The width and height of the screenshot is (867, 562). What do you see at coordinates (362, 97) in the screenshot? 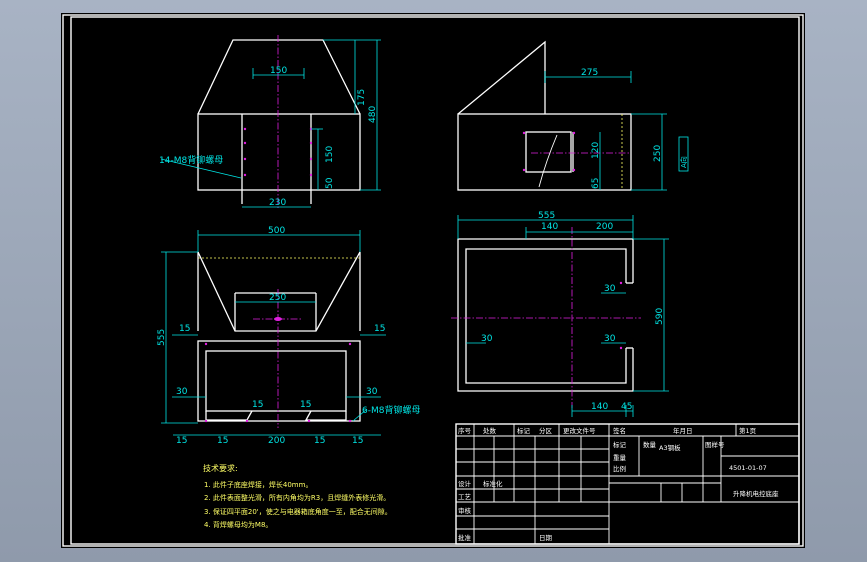
I see `dim-front-top-height: 175` at bounding box center [362, 97].